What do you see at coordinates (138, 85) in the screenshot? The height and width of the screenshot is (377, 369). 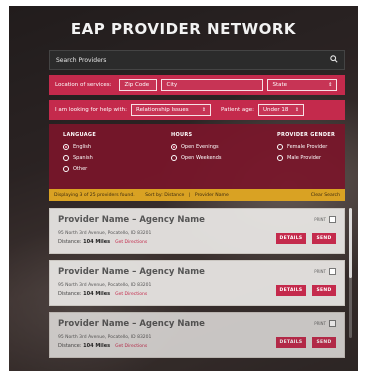 I see `zip-code-input: Zip Code` at bounding box center [138, 85].